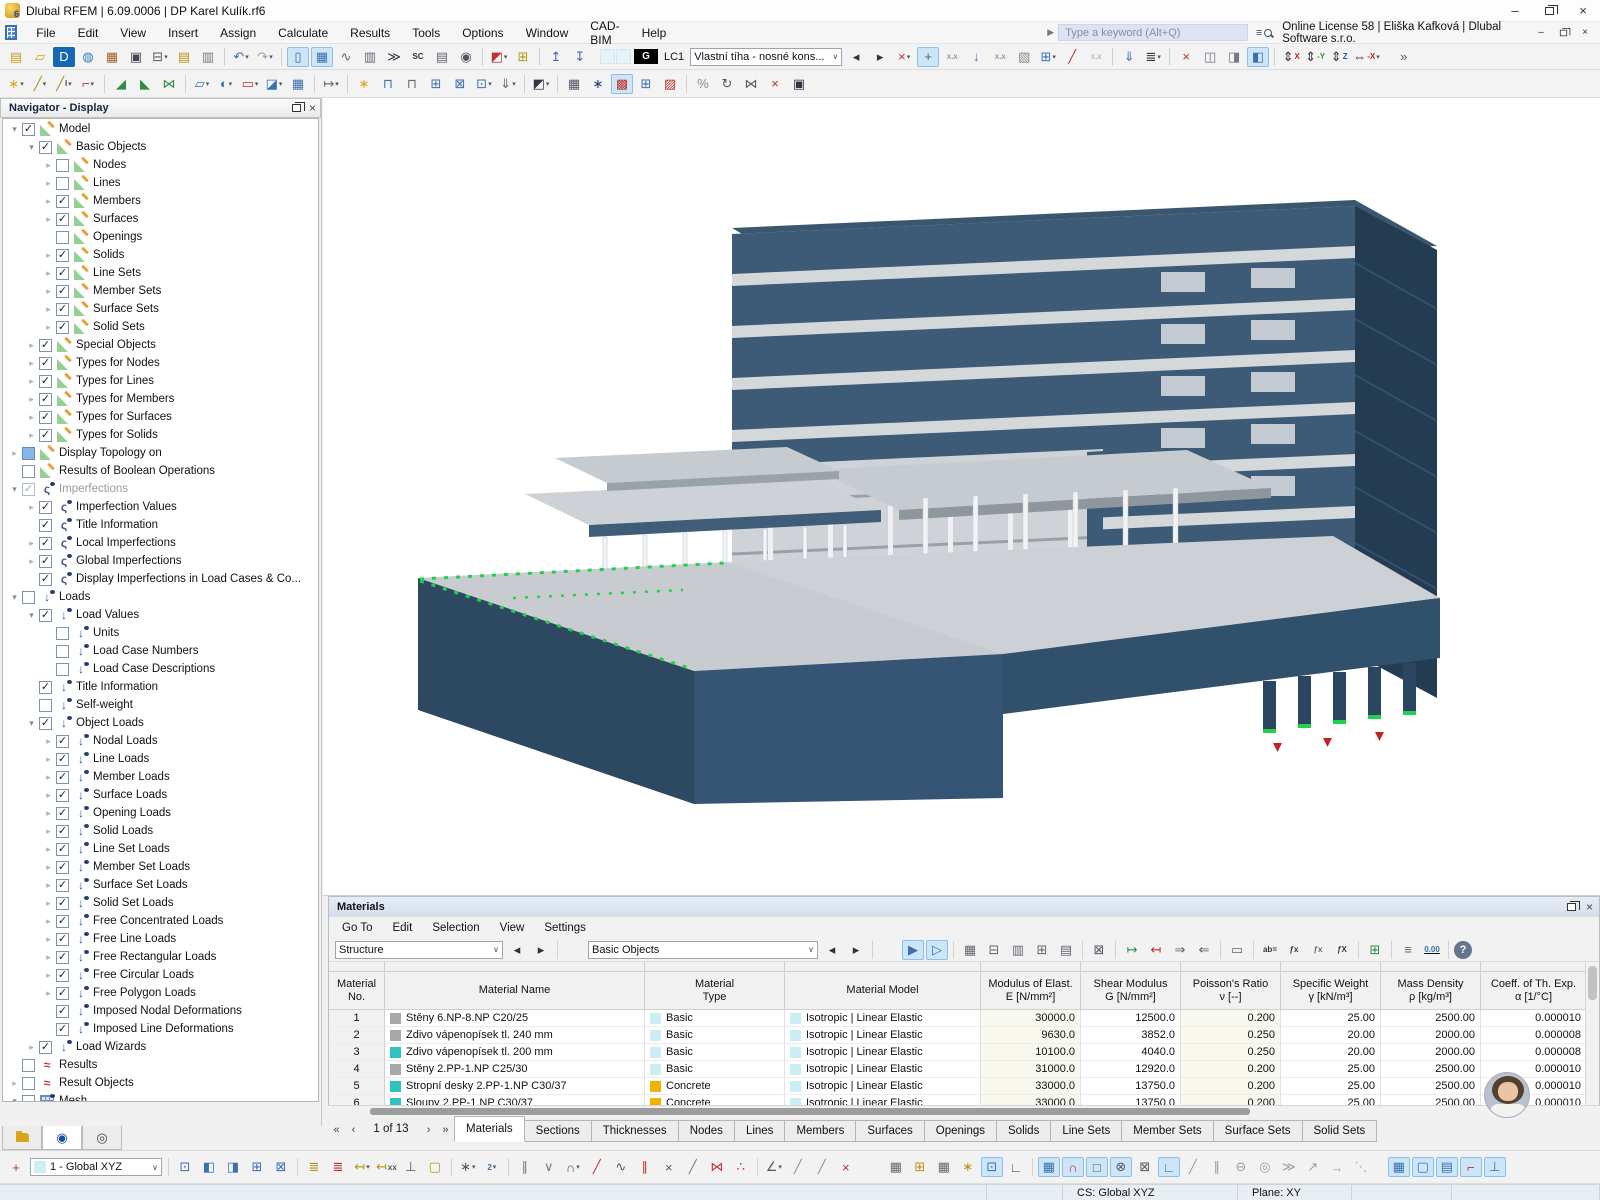 This screenshot has width=1600, height=1200. I want to click on values-display-icon: x.x, so click(1096, 57).